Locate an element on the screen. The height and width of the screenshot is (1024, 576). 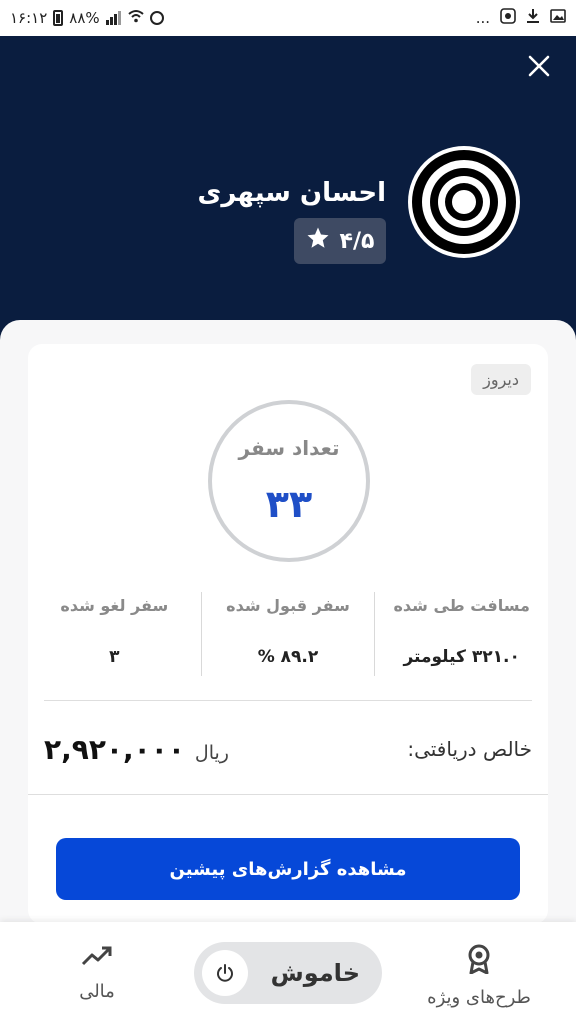
stat-label: سفر لغو شده is located at coordinates (114, 605).